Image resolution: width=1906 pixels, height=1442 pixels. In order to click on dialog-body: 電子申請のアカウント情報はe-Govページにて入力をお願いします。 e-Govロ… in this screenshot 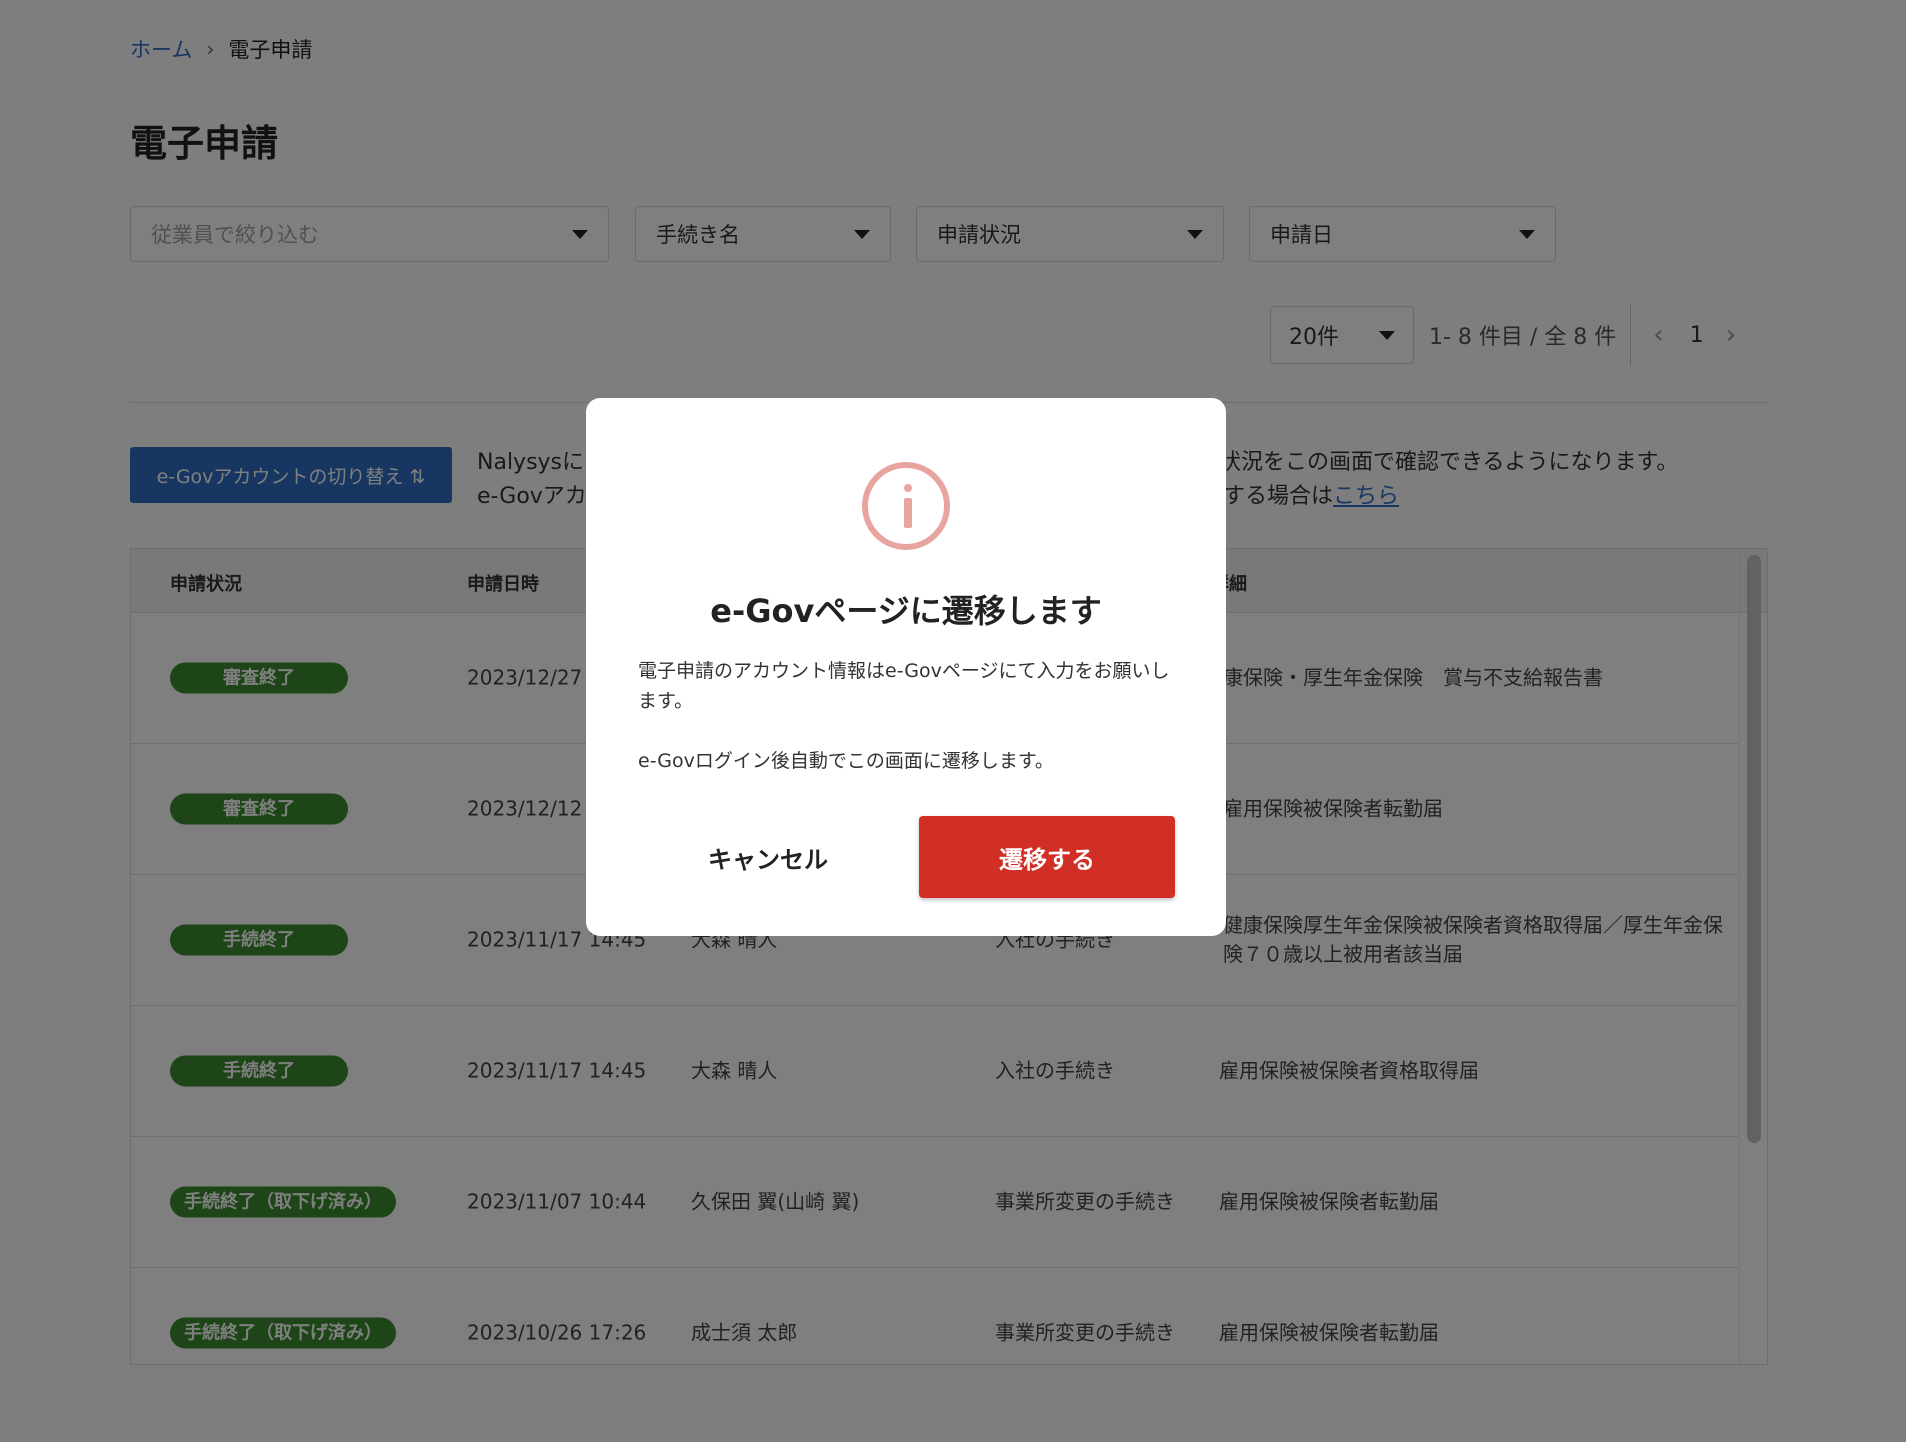, I will do `click(912, 716)`.